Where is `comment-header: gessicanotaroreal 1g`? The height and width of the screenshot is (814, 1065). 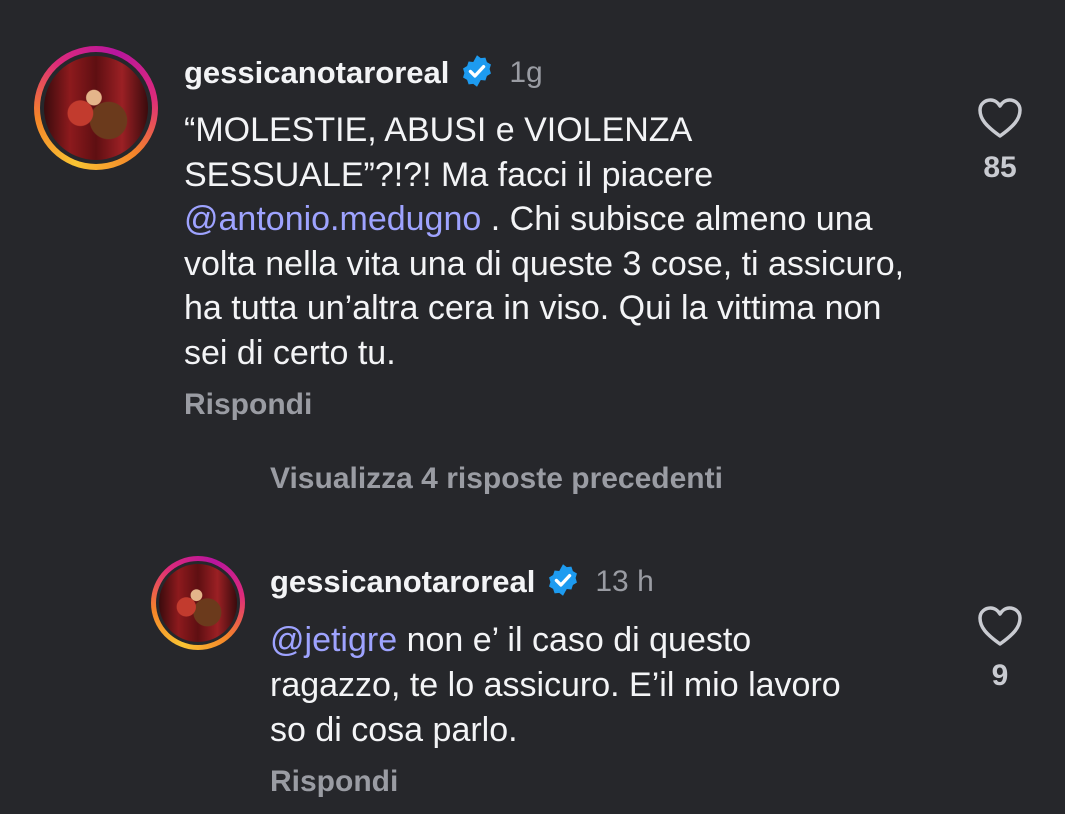 comment-header: gessicanotaroreal 1g is located at coordinates (363, 73).